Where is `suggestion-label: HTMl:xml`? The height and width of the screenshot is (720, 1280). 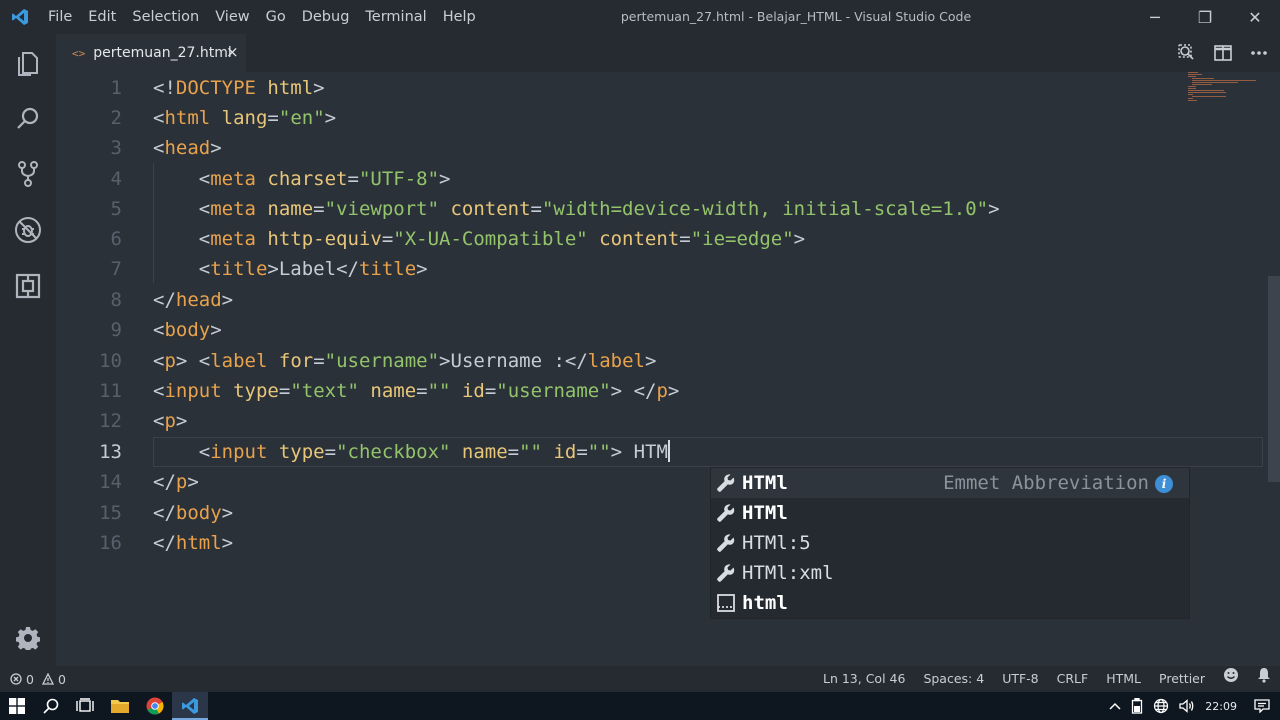 suggestion-label: HTMl:xml is located at coordinates (788, 573).